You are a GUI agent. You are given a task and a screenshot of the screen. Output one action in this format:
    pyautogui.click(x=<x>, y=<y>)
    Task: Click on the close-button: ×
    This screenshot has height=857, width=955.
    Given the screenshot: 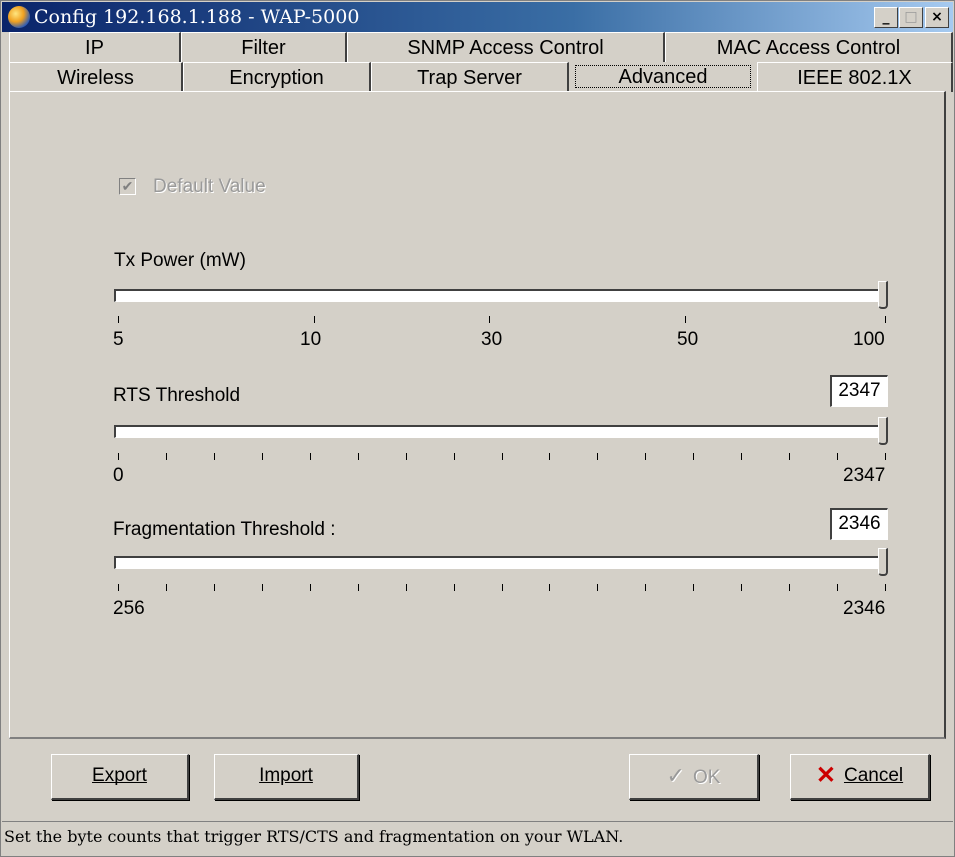 What is the action you would take?
    pyautogui.click(x=937, y=17)
    